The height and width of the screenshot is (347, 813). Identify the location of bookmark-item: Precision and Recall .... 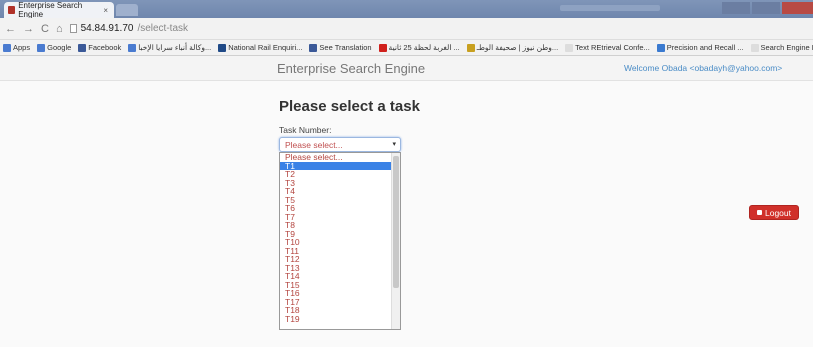
(700, 47).